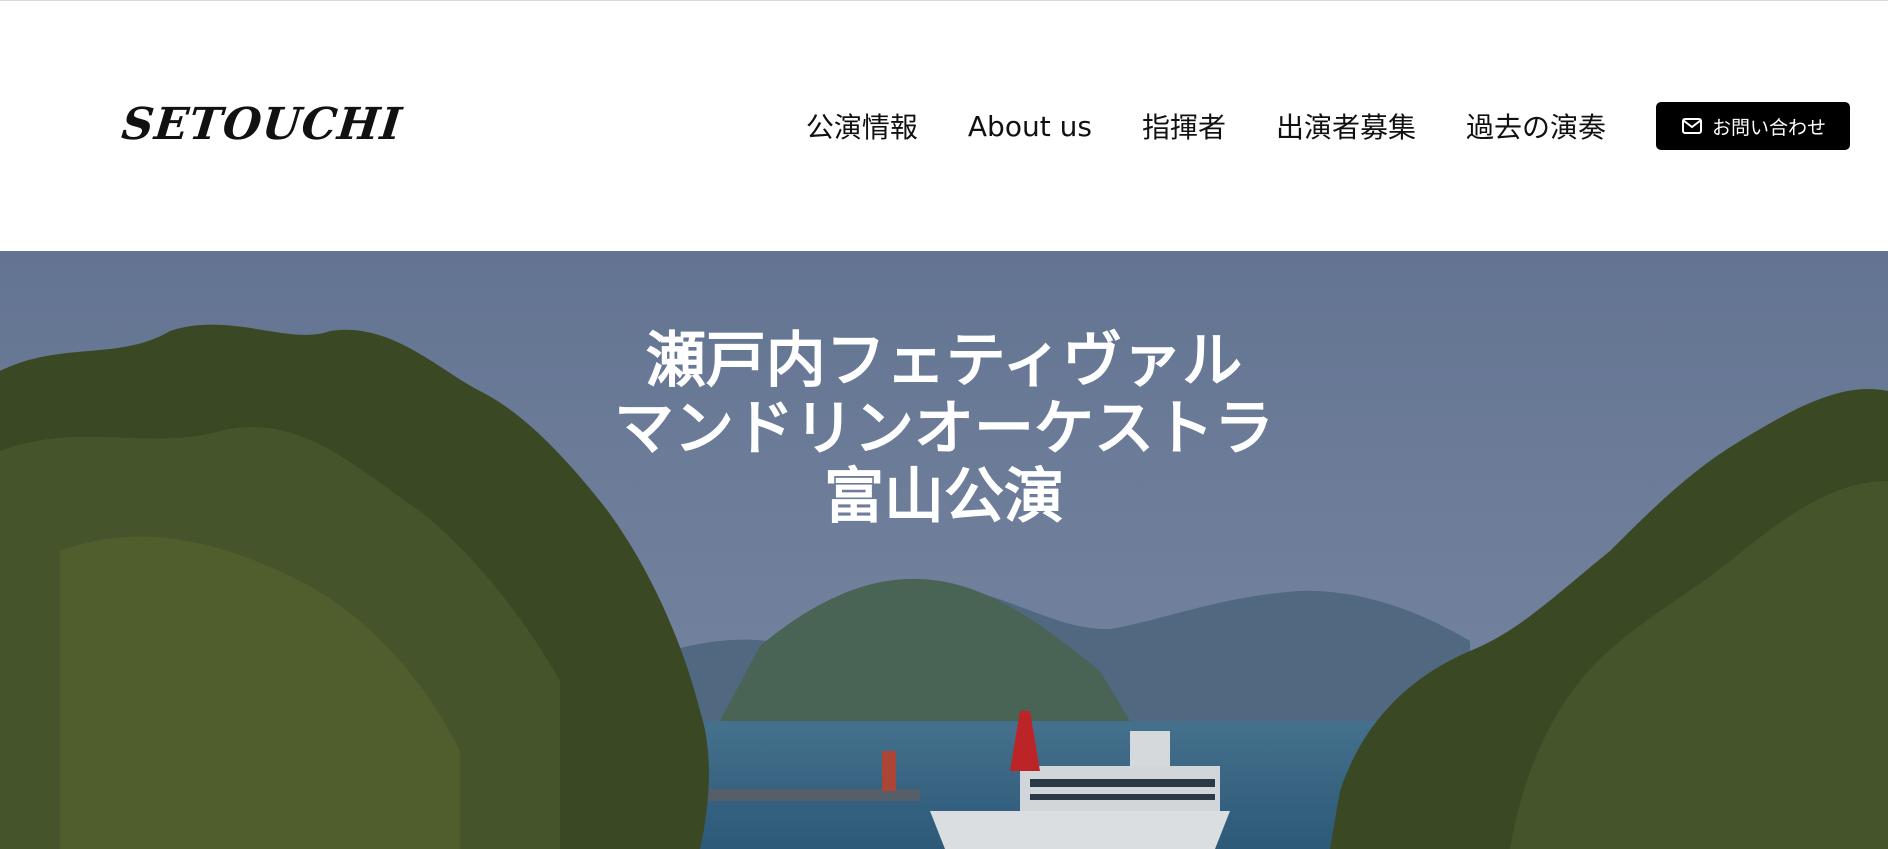  I want to click on hero-title-line: 瀬戸内フェティヴァル, so click(944, 361).